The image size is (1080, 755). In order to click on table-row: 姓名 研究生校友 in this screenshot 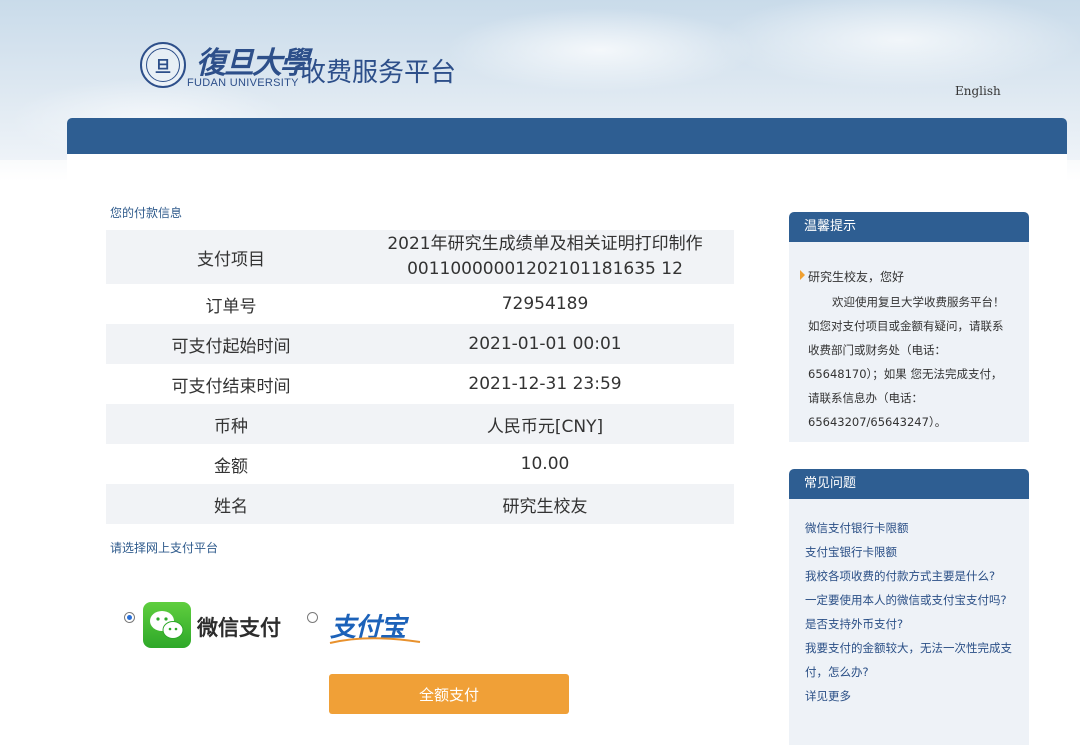, I will do `click(420, 504)`.